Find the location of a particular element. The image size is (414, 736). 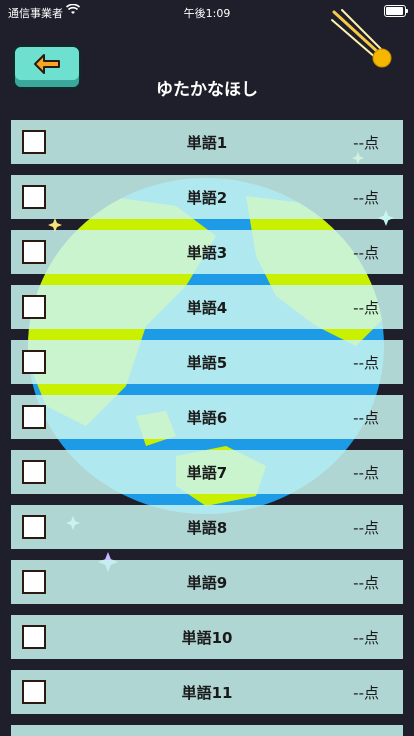

word-label: 単語7 is located at coordinates (207, 473).